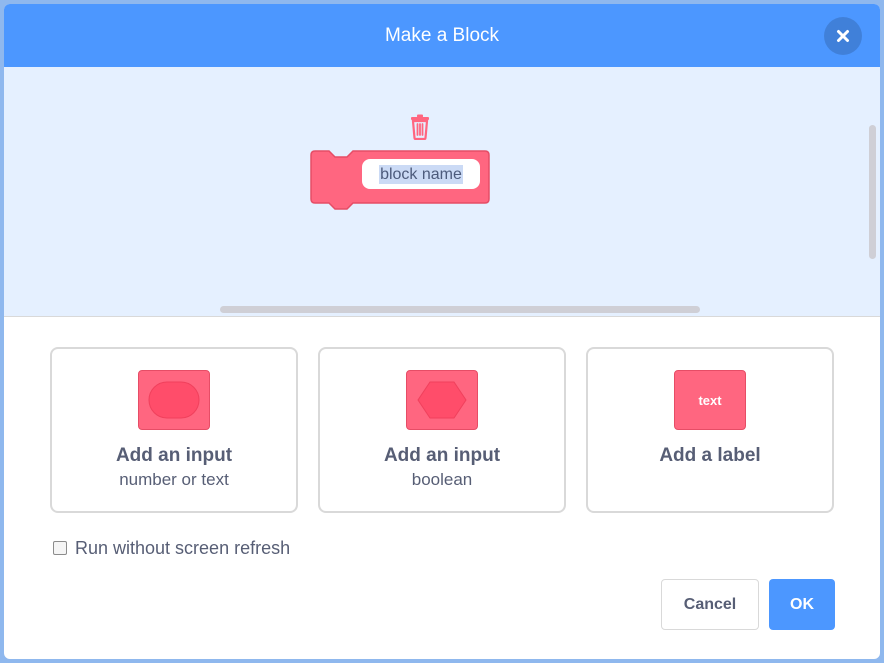 The image size is (884, 663). Describe the element at coordinates (174, 400) in the screenshot. I see `number-input-icon` at that location.